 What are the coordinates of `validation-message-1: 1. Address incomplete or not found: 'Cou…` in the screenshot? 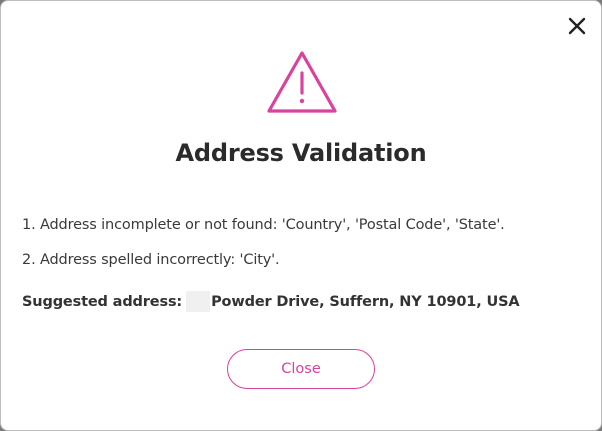 It's located at (263, 225).